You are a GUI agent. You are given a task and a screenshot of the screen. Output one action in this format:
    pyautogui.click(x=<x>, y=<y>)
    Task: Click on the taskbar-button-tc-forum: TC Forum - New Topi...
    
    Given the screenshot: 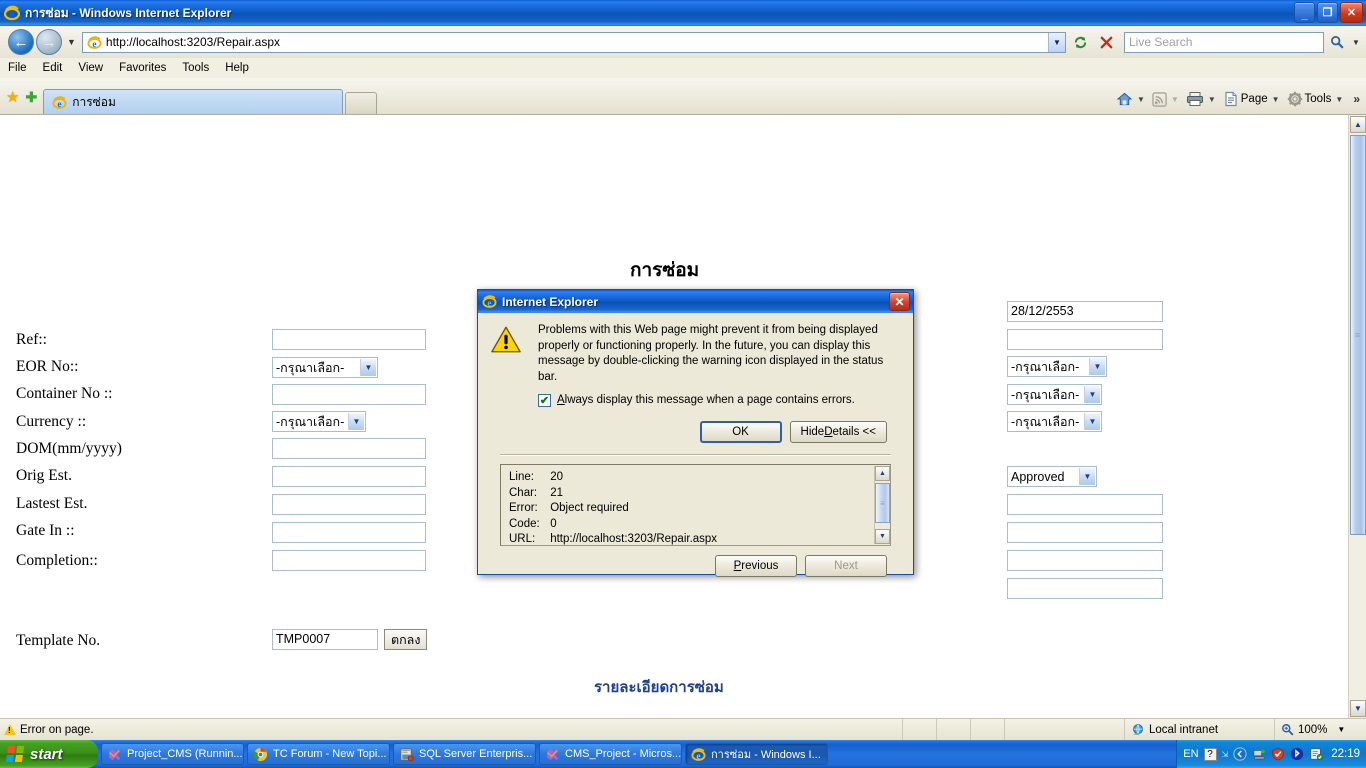 What is the action you would take?
    pyautogui.click(x=318, y=754)
    